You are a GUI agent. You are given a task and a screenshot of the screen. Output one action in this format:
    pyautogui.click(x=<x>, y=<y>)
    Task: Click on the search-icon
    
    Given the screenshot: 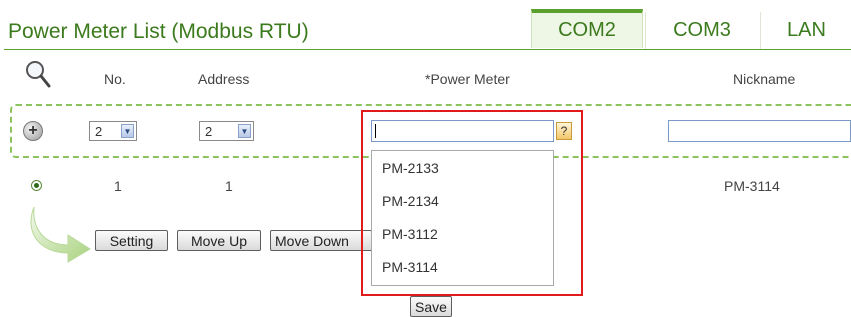 What is the action you would take?
    pyautogui.click(x=38, y=74)
    